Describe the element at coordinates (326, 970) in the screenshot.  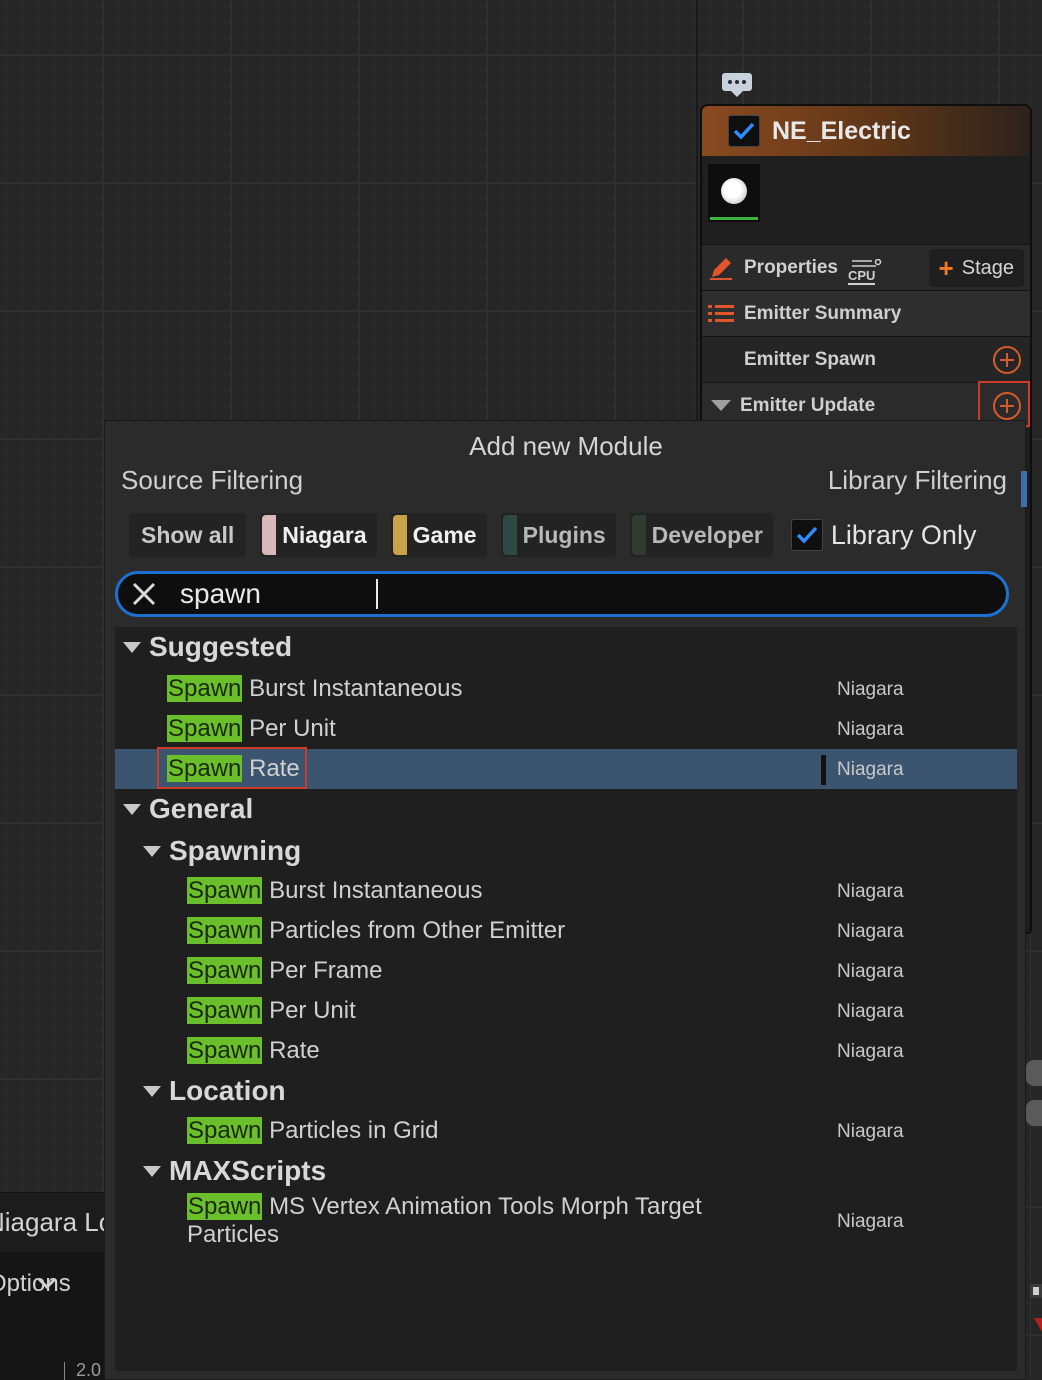
I see `item-name: Per Frame` at that location.